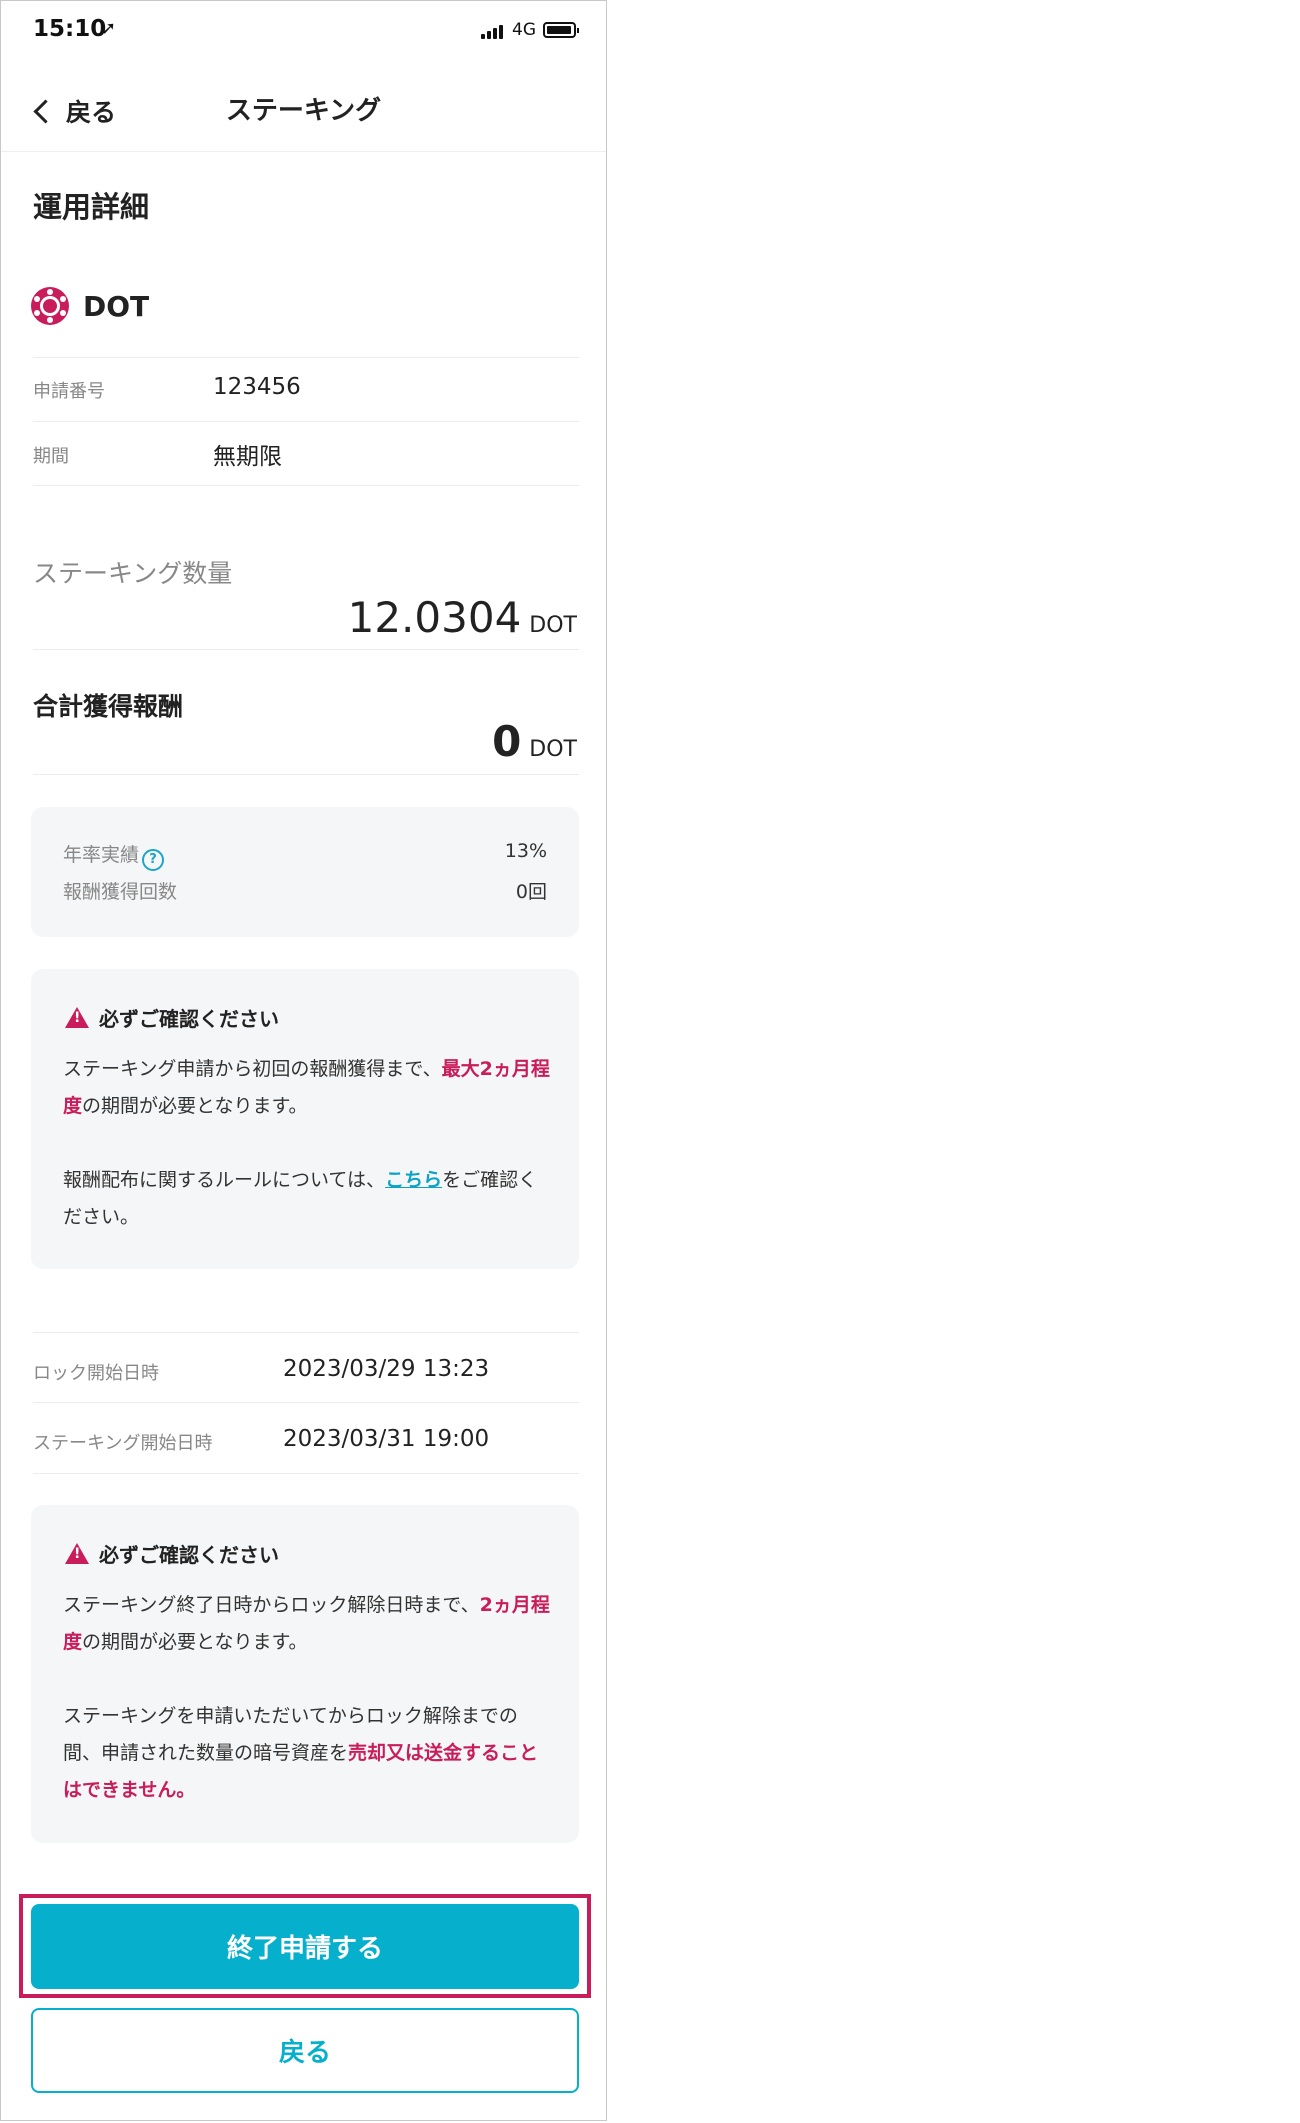 The width and height of the screenshot is (1300, 2123). I want to click on application-number-label: 申請番号, so click(69, 391).